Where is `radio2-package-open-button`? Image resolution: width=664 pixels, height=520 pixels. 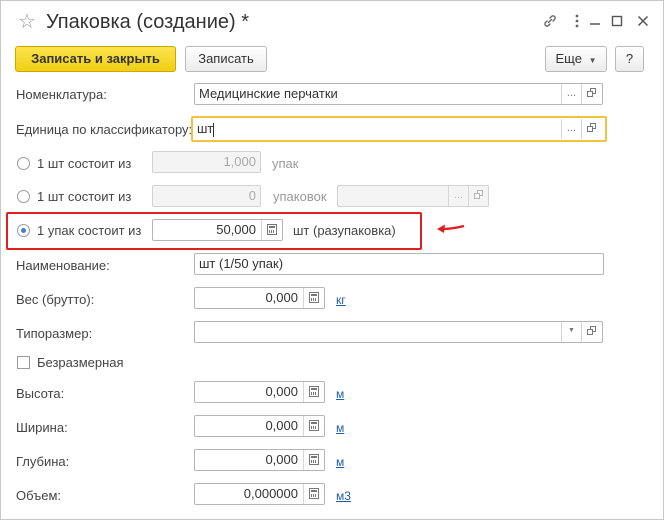 radio2-package-open-button is located at coordinates (478, 196).